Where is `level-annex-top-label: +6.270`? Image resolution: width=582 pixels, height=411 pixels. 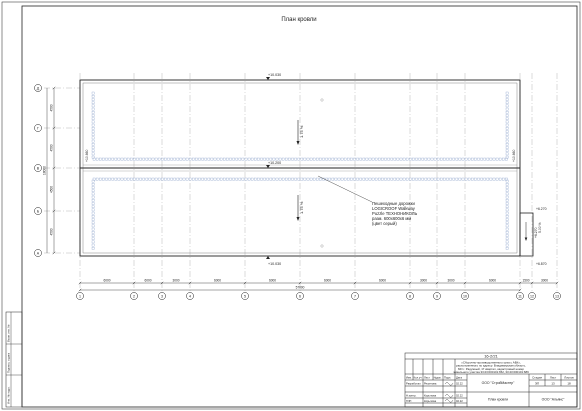 level-annex-top-label: +6.270 is located at coordinates (541, 209).